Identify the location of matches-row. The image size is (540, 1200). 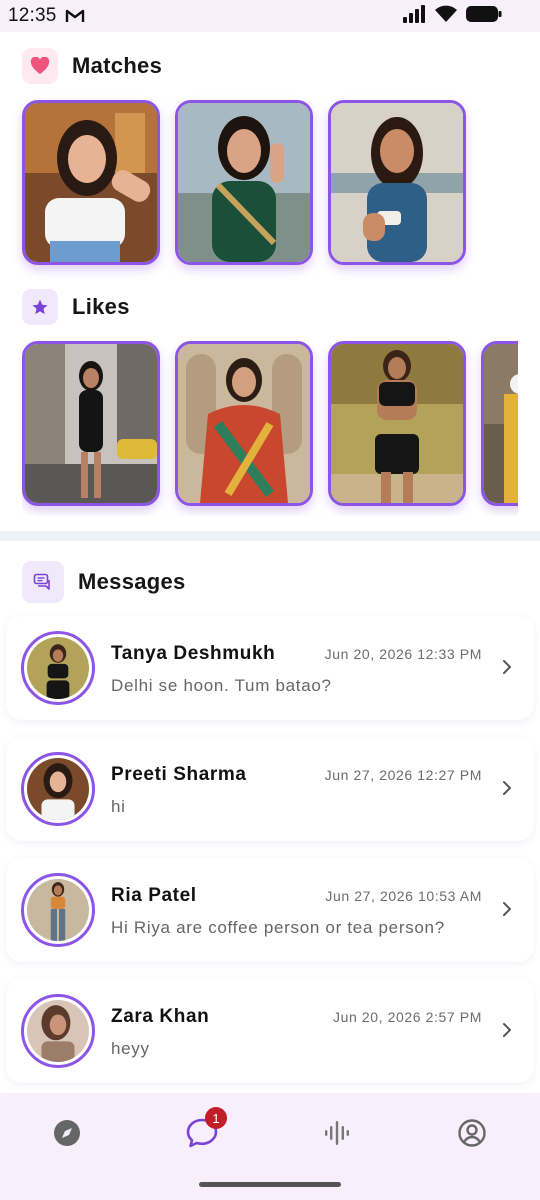
(244, 182).